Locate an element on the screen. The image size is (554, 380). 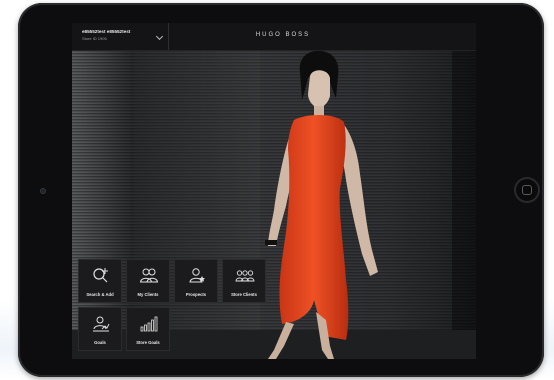
store-goals-tile: Store Goals is located at coordinates (148, 329).